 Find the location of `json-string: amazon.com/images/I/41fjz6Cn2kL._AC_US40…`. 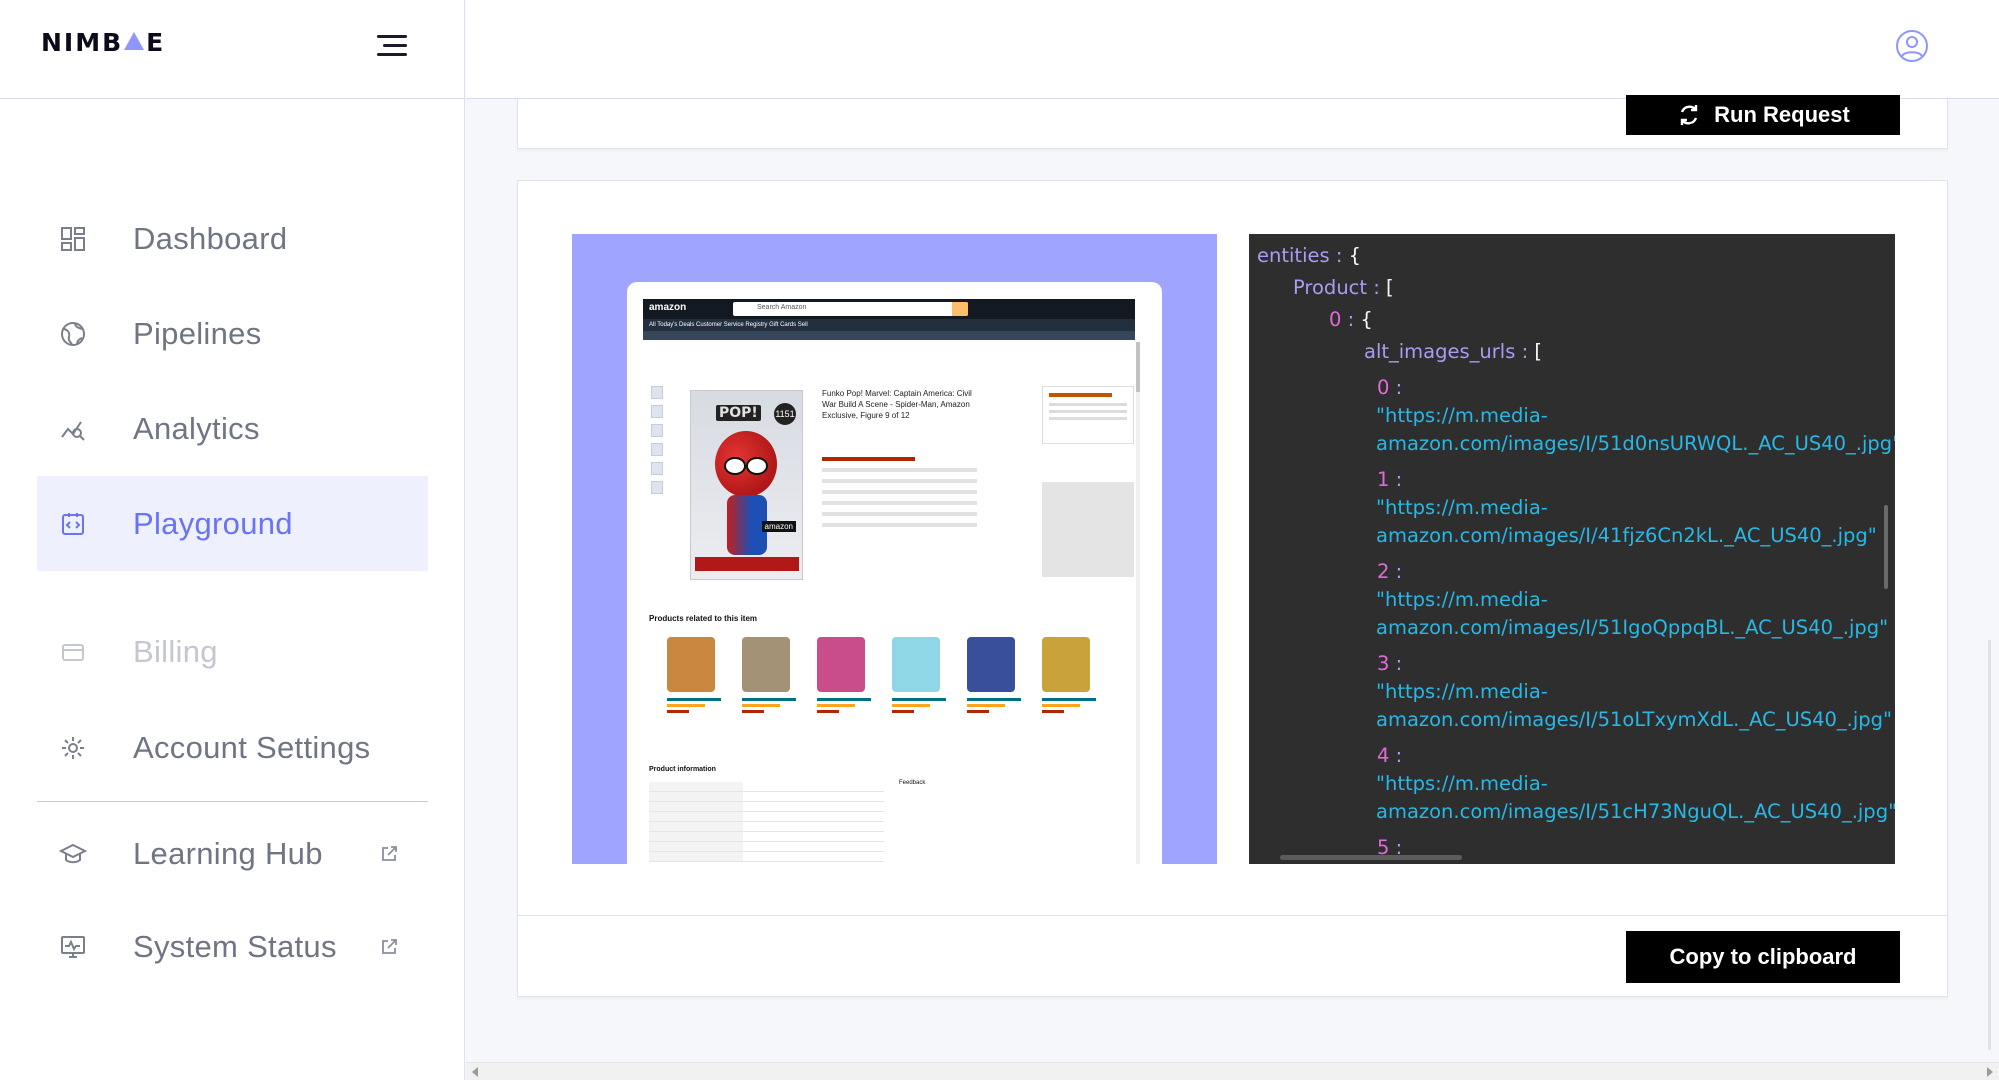

json-string: amazon.com/images/I/41fjz6Cn2kL._AC_US40… is located at coordinates (1626, 535).